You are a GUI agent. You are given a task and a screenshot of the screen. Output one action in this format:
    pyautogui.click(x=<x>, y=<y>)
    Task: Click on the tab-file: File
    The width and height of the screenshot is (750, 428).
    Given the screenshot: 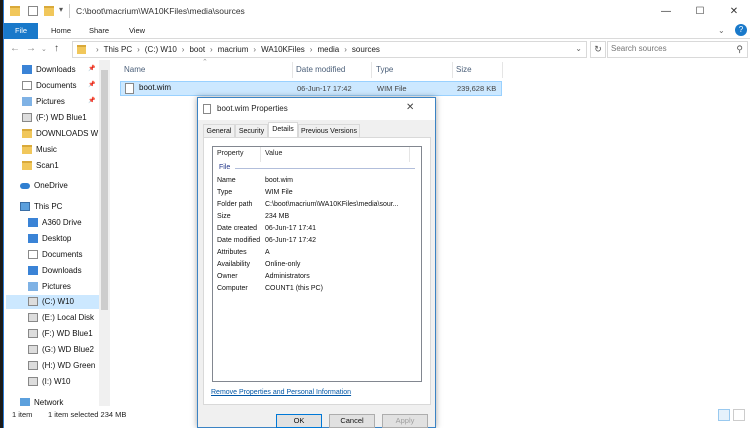 What is the action you would take?
    pyautogui.click(x=21, y=31)
    